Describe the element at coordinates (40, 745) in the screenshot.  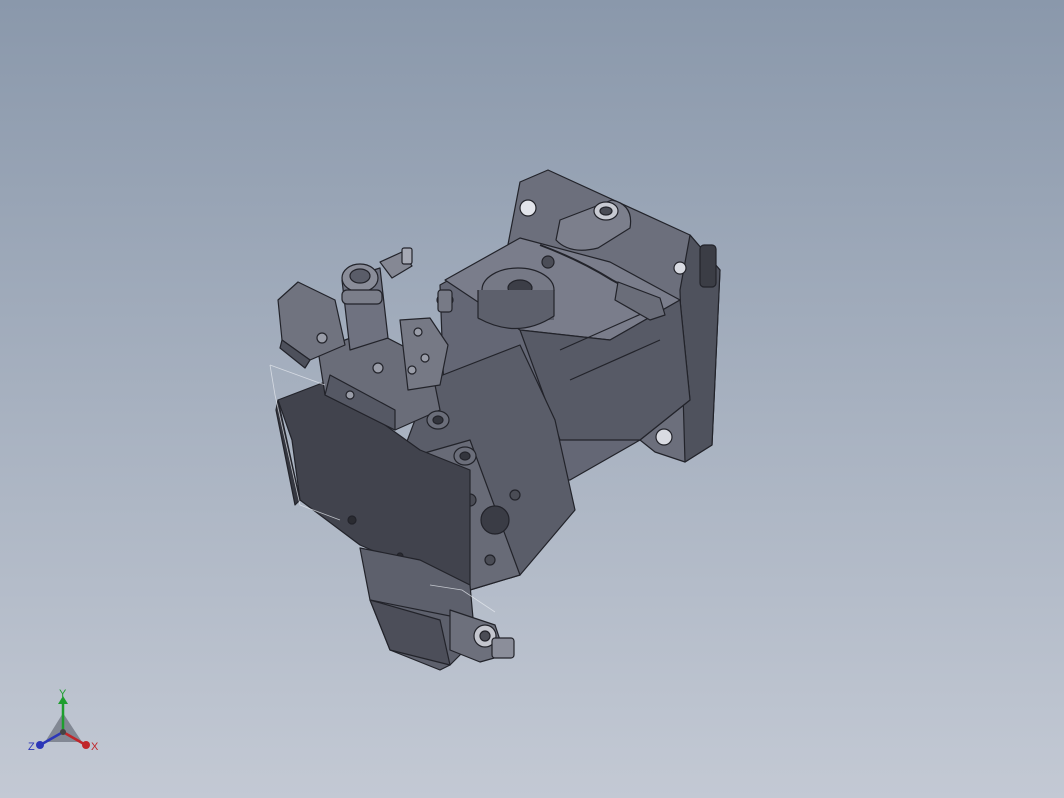
I see `z-axis-arrow` at that location.